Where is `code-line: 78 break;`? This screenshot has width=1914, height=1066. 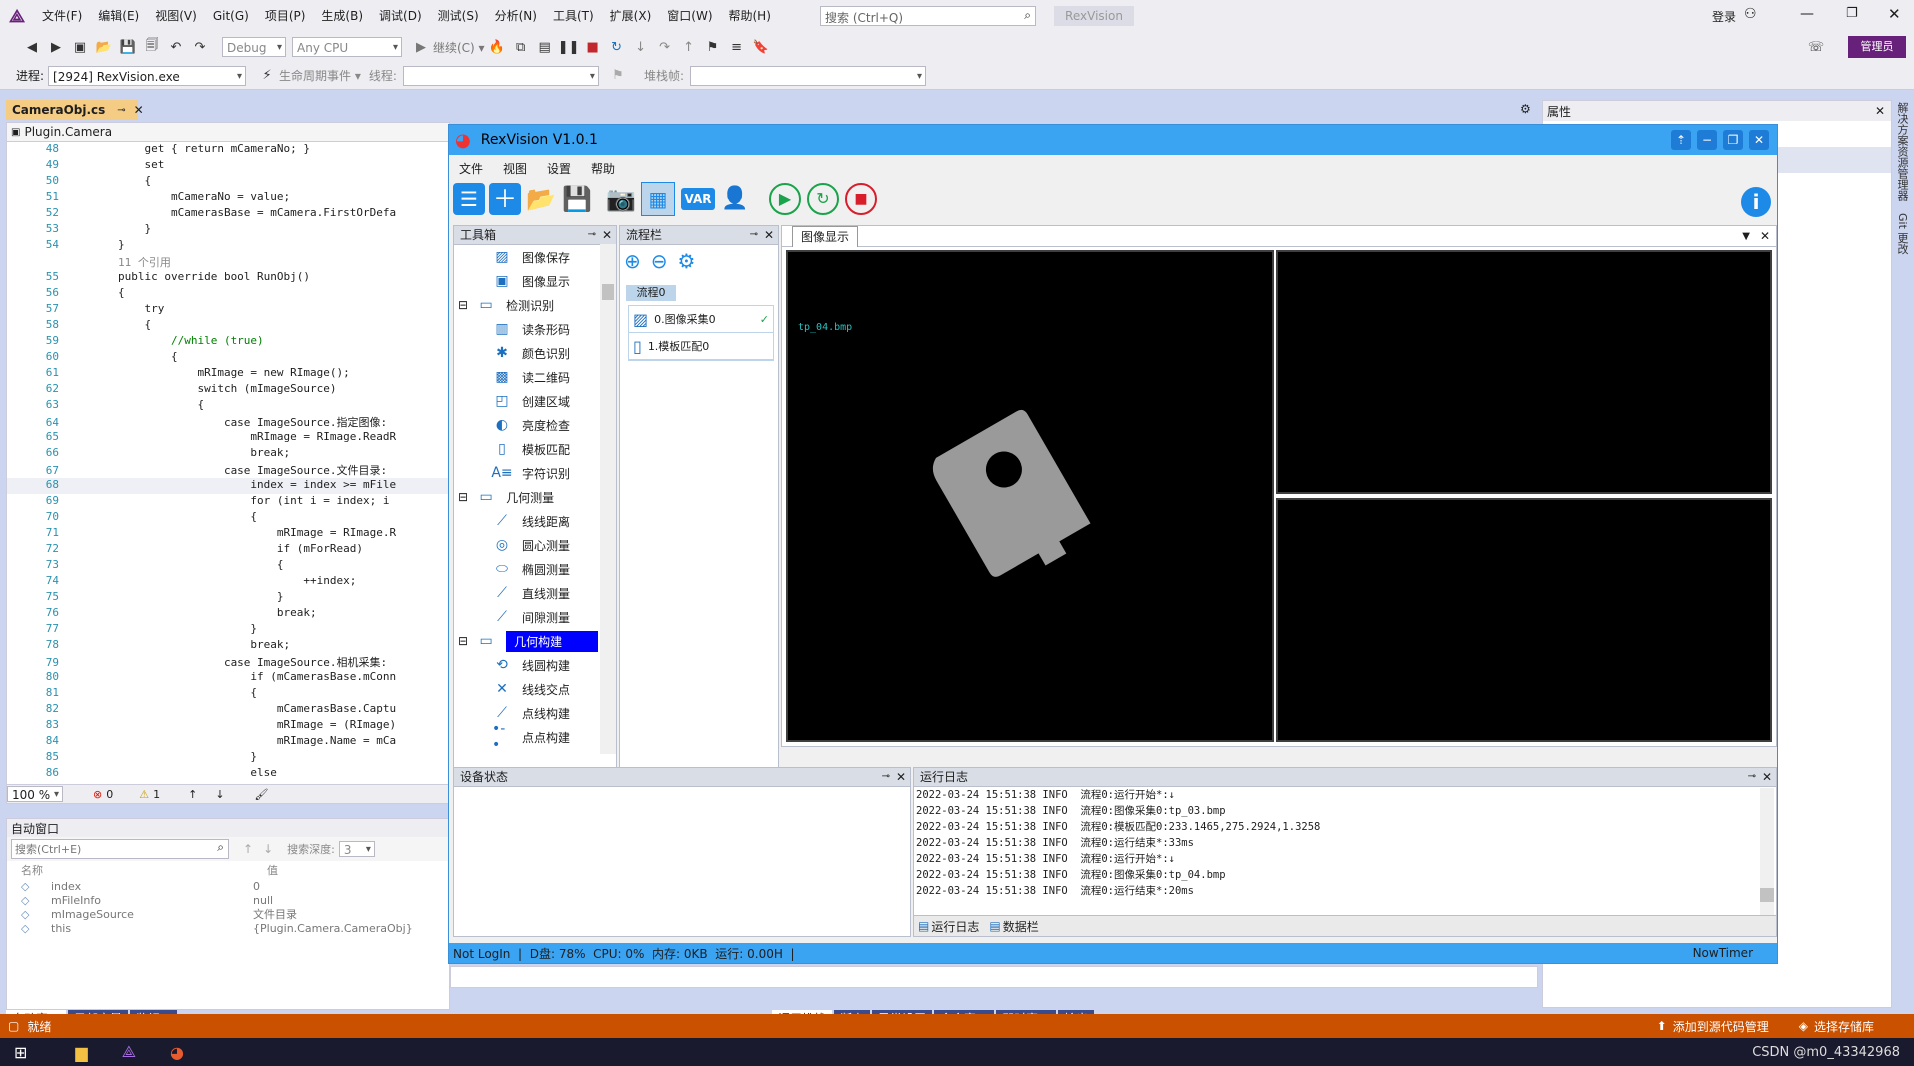 code-line: 78 break; is located at coordinates (228, 646).